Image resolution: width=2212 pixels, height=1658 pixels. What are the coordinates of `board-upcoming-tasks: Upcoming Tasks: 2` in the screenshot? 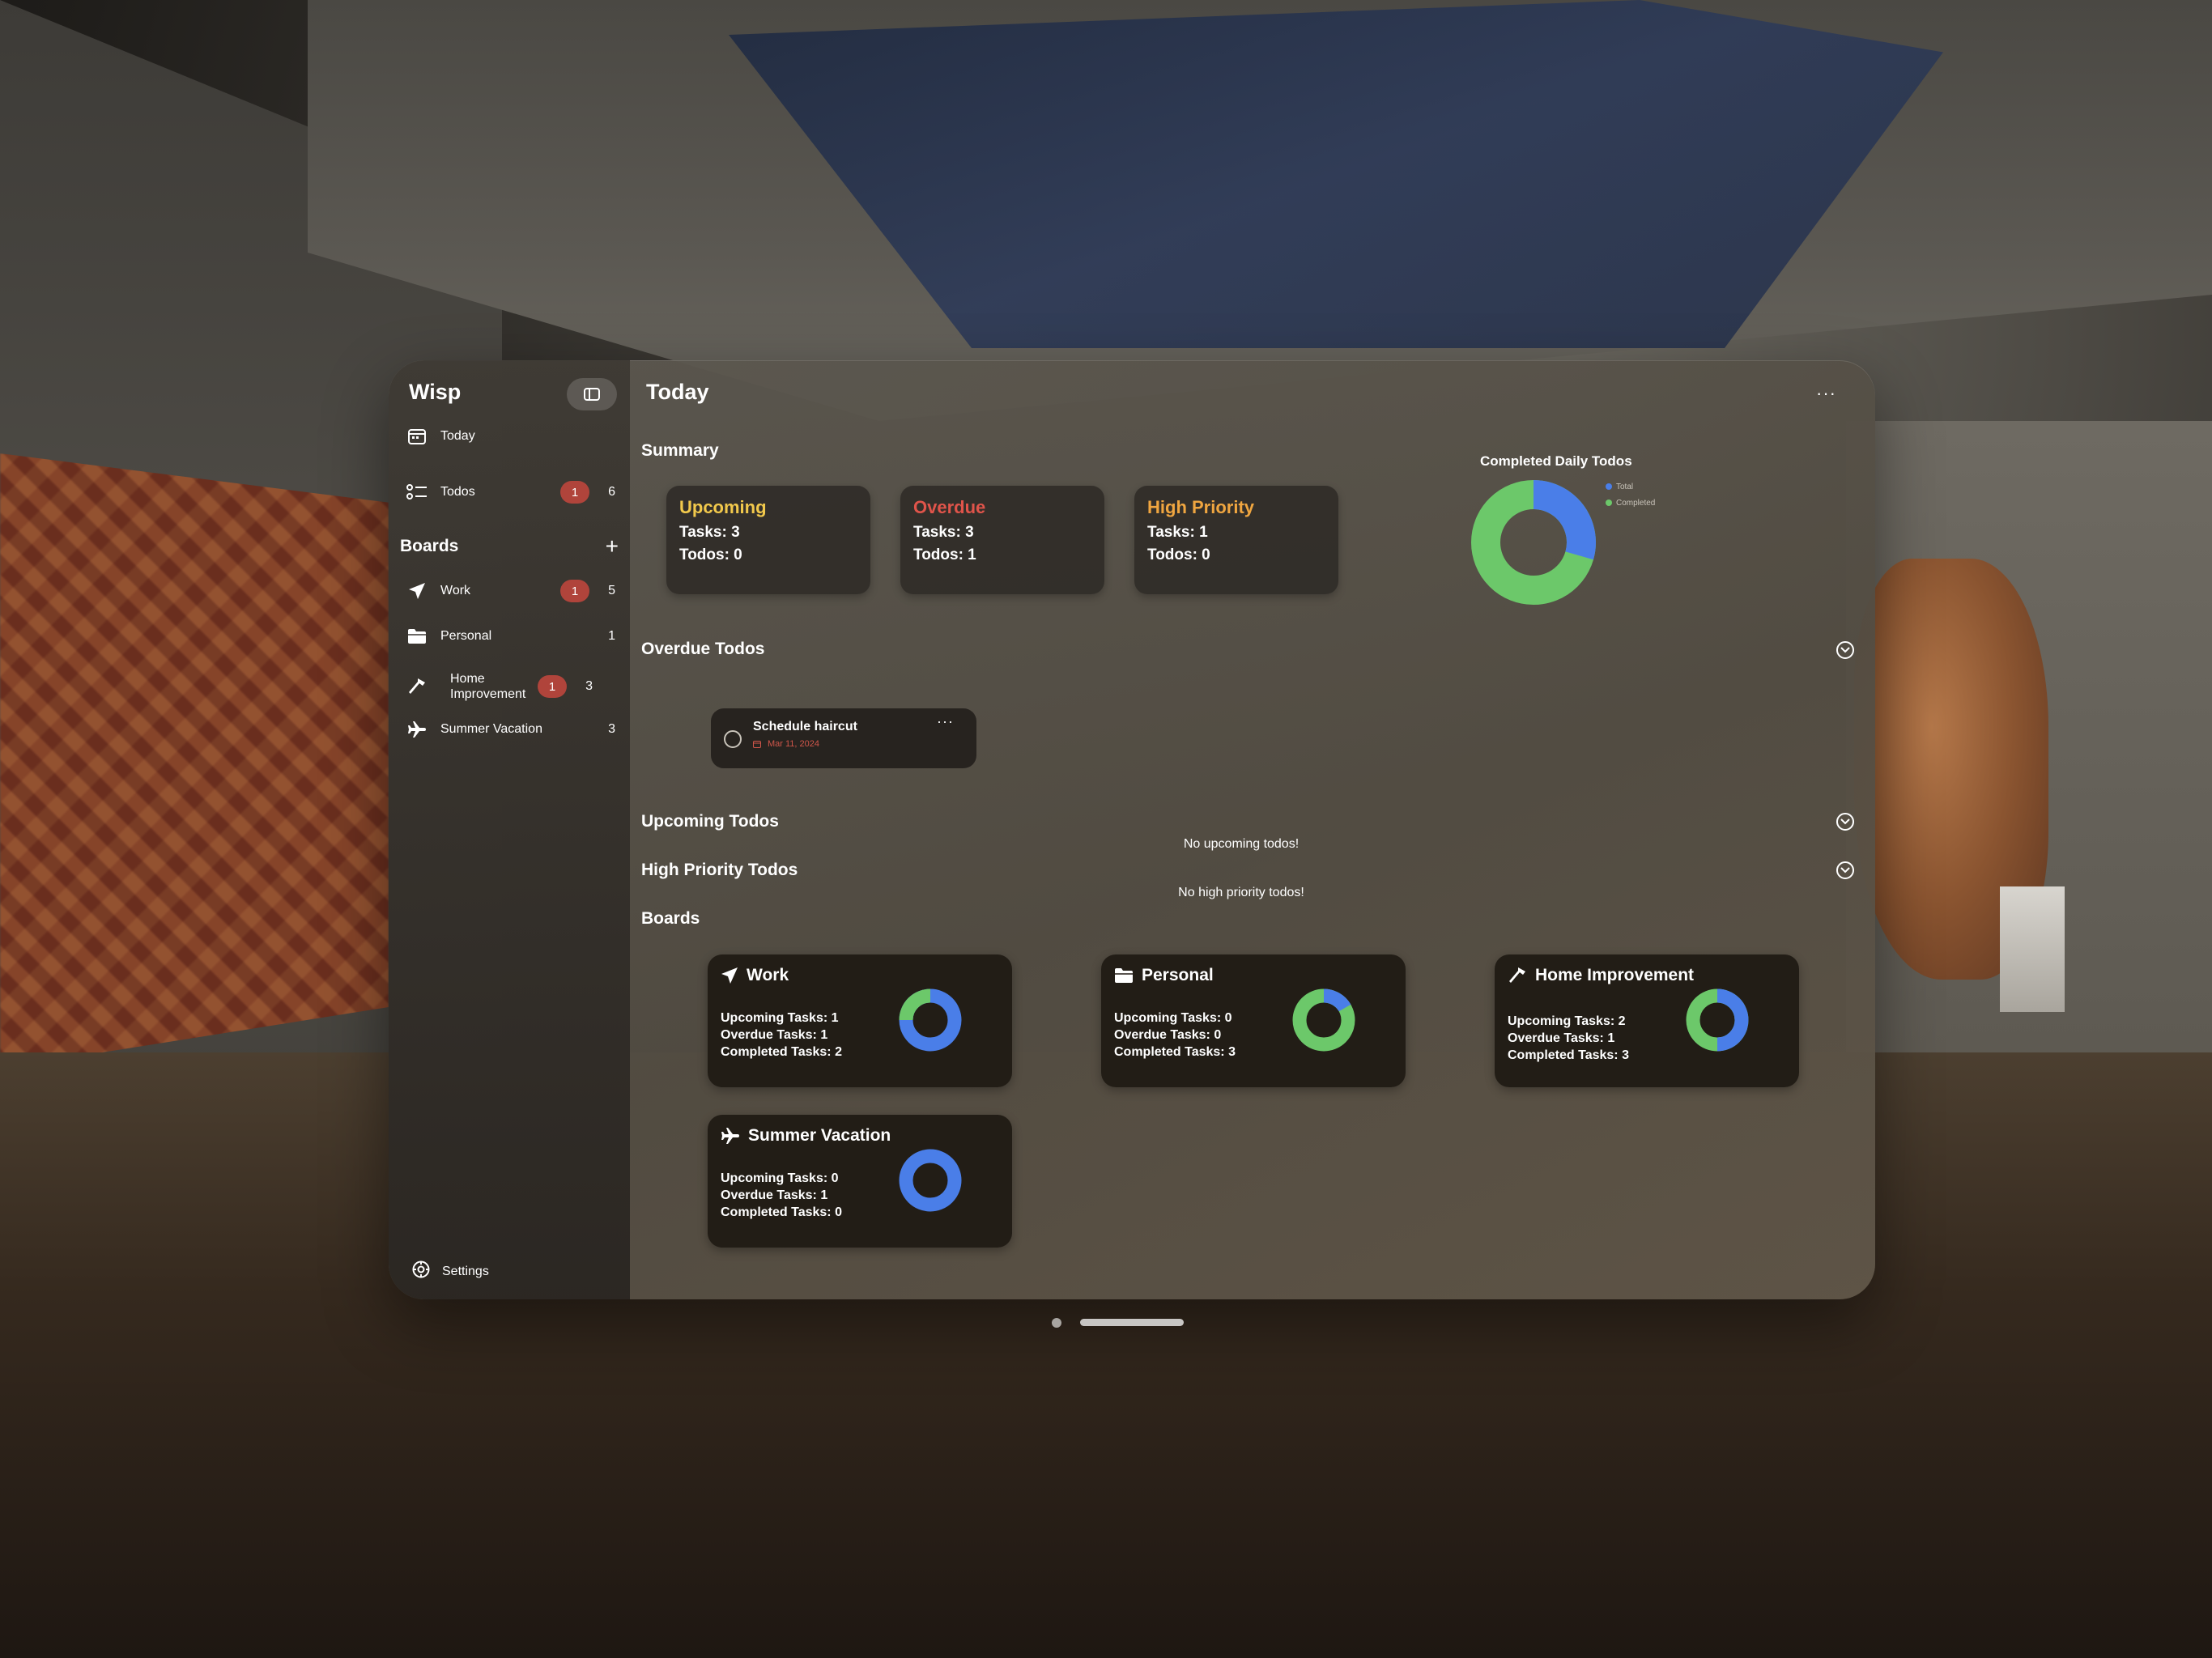 It's located at (1567, 1021).